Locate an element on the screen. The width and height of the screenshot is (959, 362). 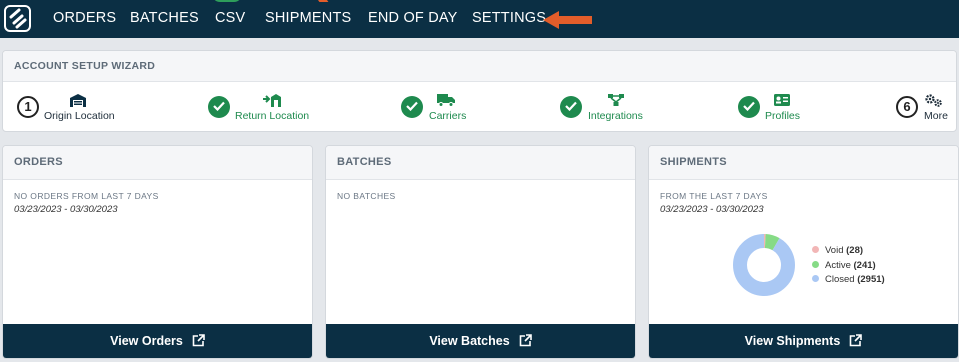
nav-csv: CSV is located at coordinates (230, 18).